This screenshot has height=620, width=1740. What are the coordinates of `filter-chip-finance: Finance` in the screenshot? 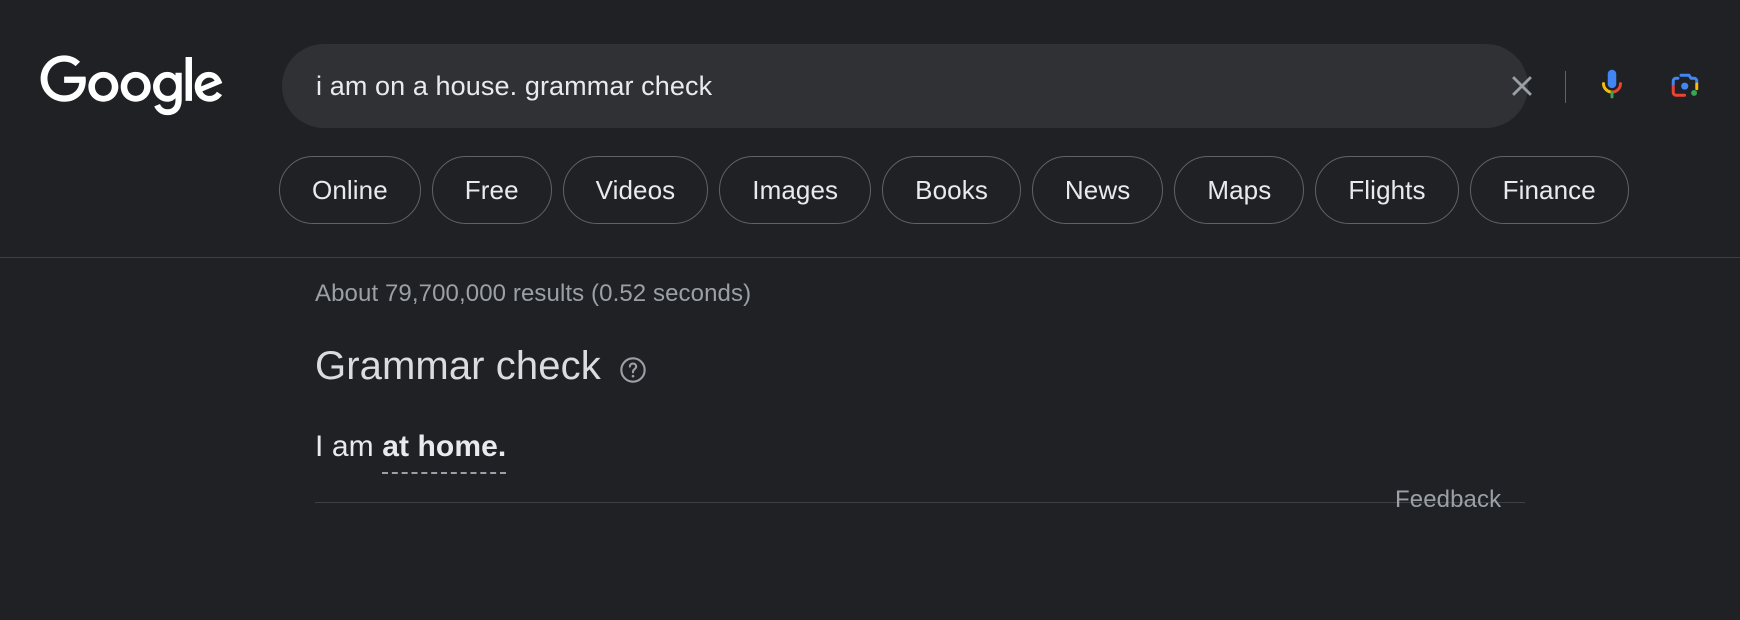 It's located at (1549, 190).